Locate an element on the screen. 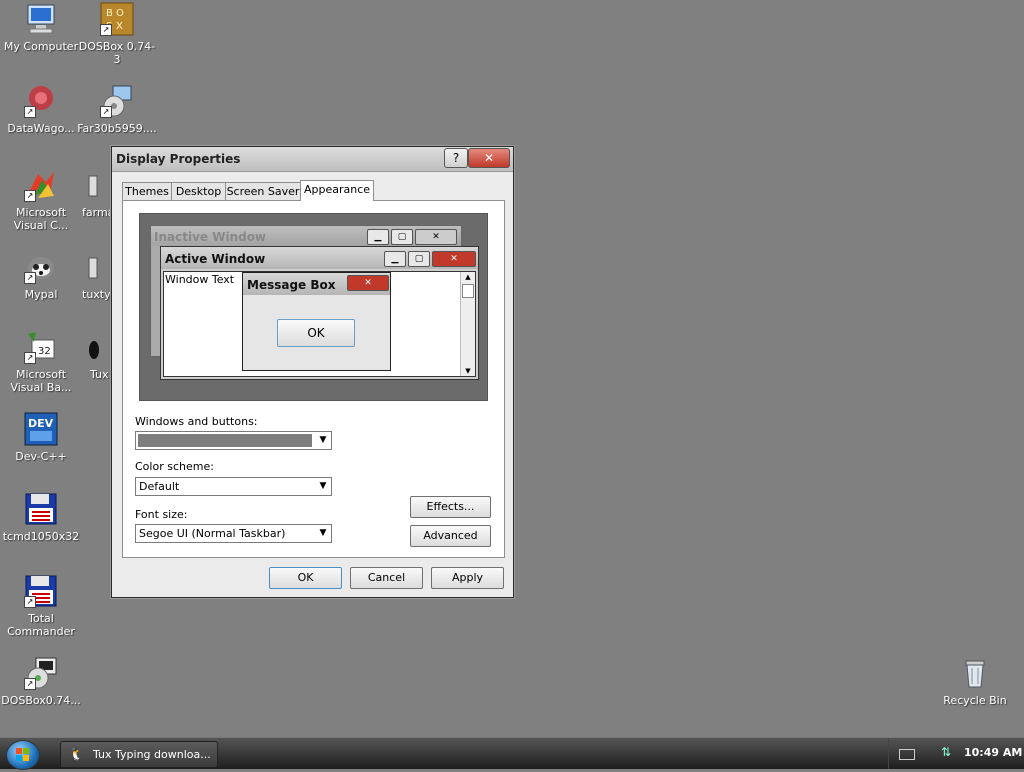  desktop-icon-label: Recycle Bin is located at coordinates (975, 700).